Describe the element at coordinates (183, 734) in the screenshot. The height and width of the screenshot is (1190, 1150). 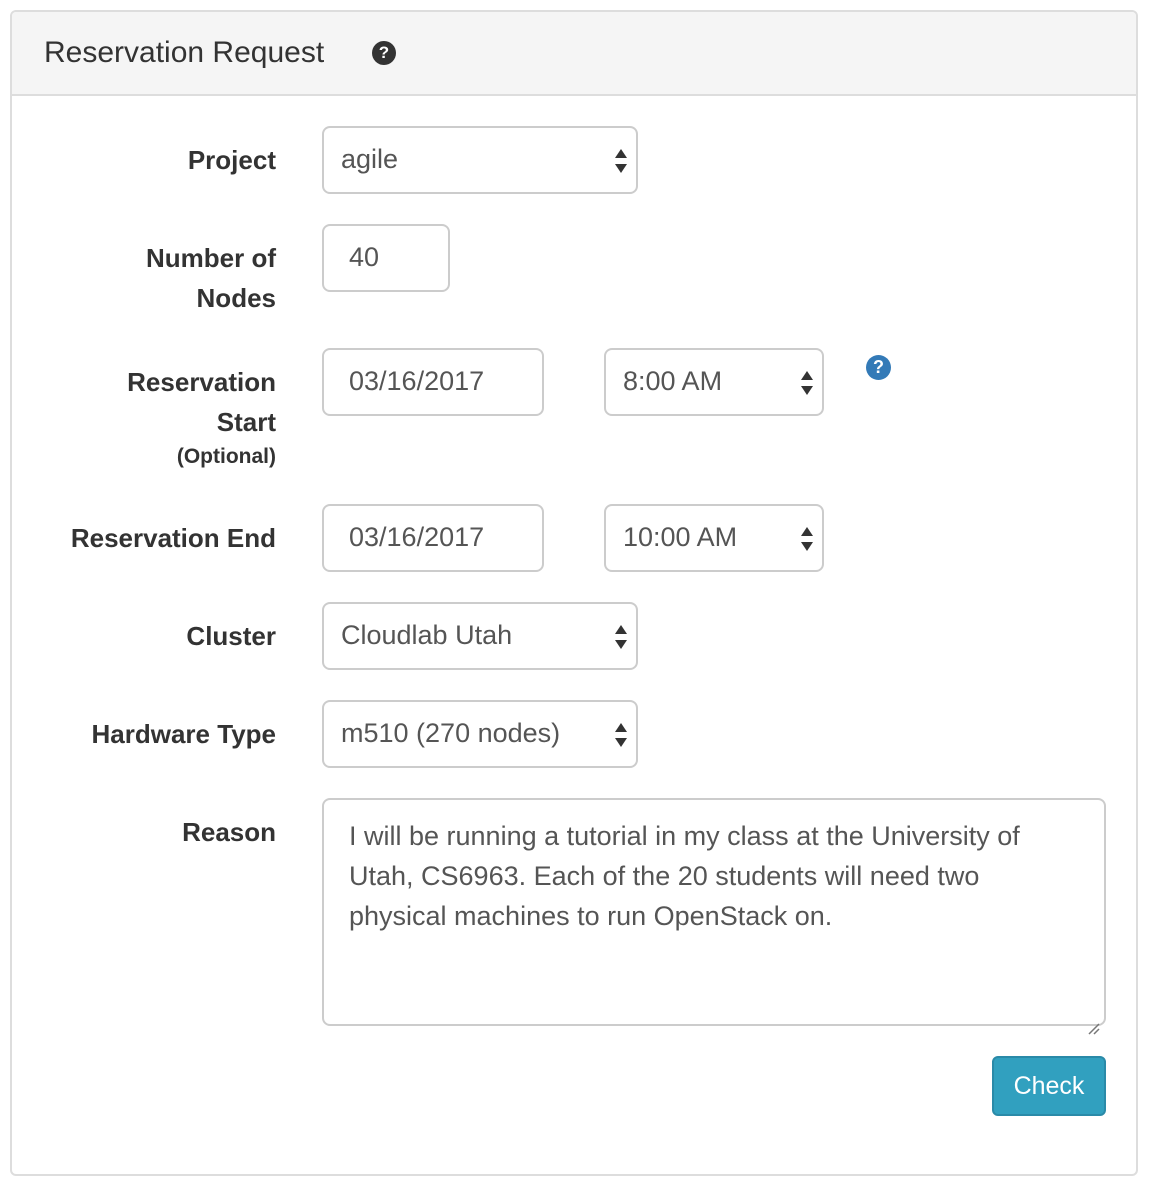
I see `hardware-label: Hardware Type` at that location.